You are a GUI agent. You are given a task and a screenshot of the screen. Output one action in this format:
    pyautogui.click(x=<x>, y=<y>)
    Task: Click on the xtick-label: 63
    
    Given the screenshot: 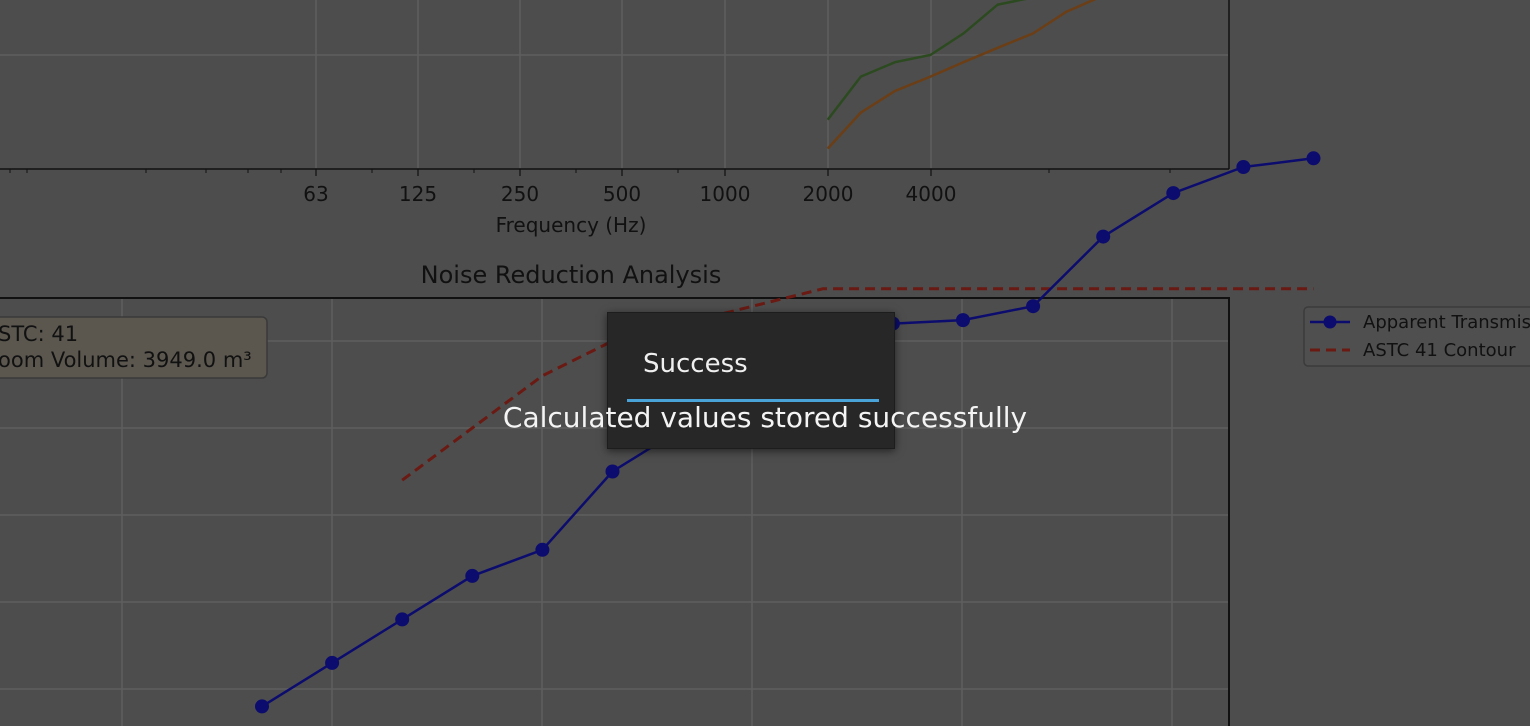 What is the action you would take?
    pyautogui.click(x=315, y=194)
    